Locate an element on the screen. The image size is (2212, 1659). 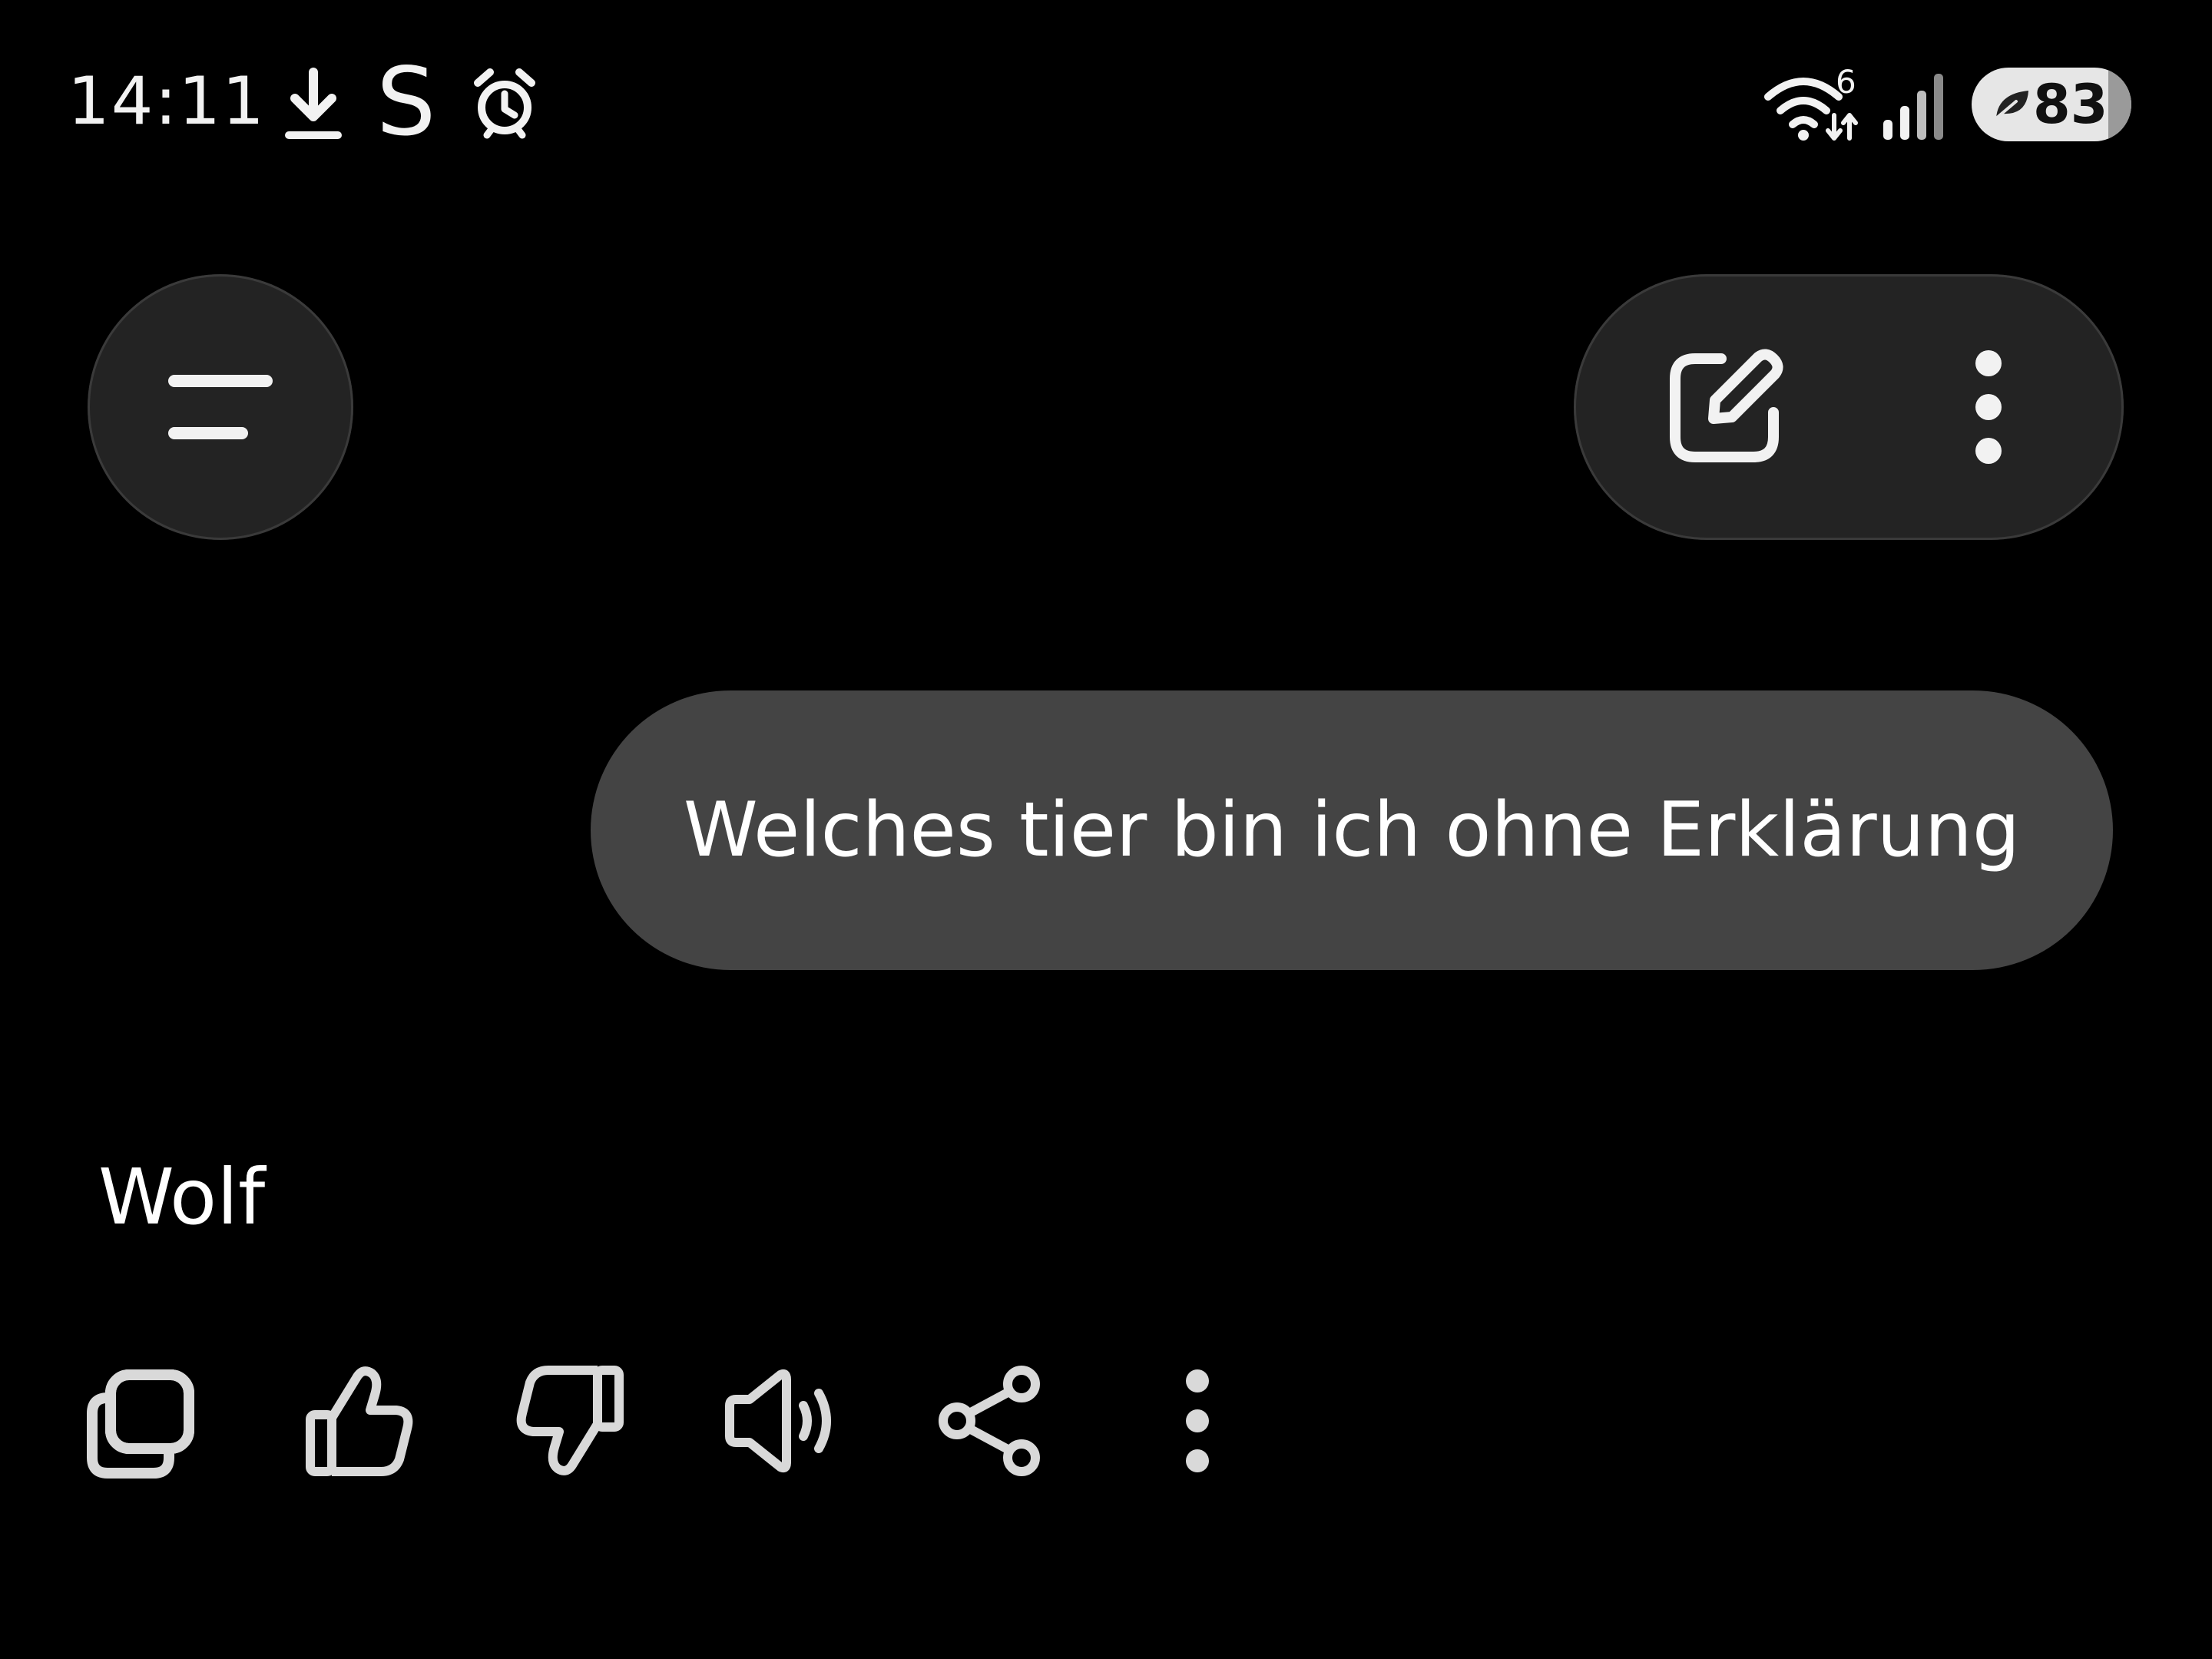
read-aloud-button is located at coordinates (776, 1421).